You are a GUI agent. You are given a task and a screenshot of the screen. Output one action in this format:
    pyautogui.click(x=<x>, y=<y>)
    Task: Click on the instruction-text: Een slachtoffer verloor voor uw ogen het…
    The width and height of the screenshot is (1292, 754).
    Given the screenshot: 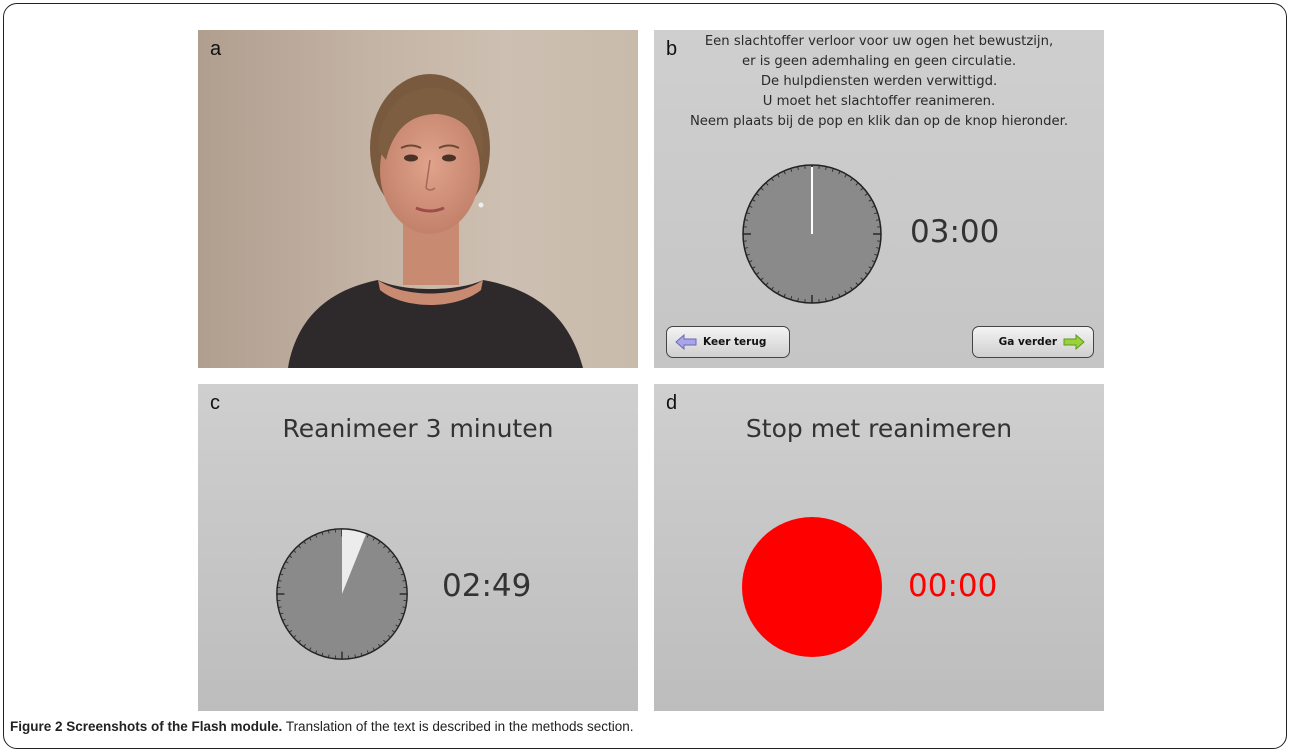 What is the action you would take?
    pyautogui.click(x=879, y=82)
    